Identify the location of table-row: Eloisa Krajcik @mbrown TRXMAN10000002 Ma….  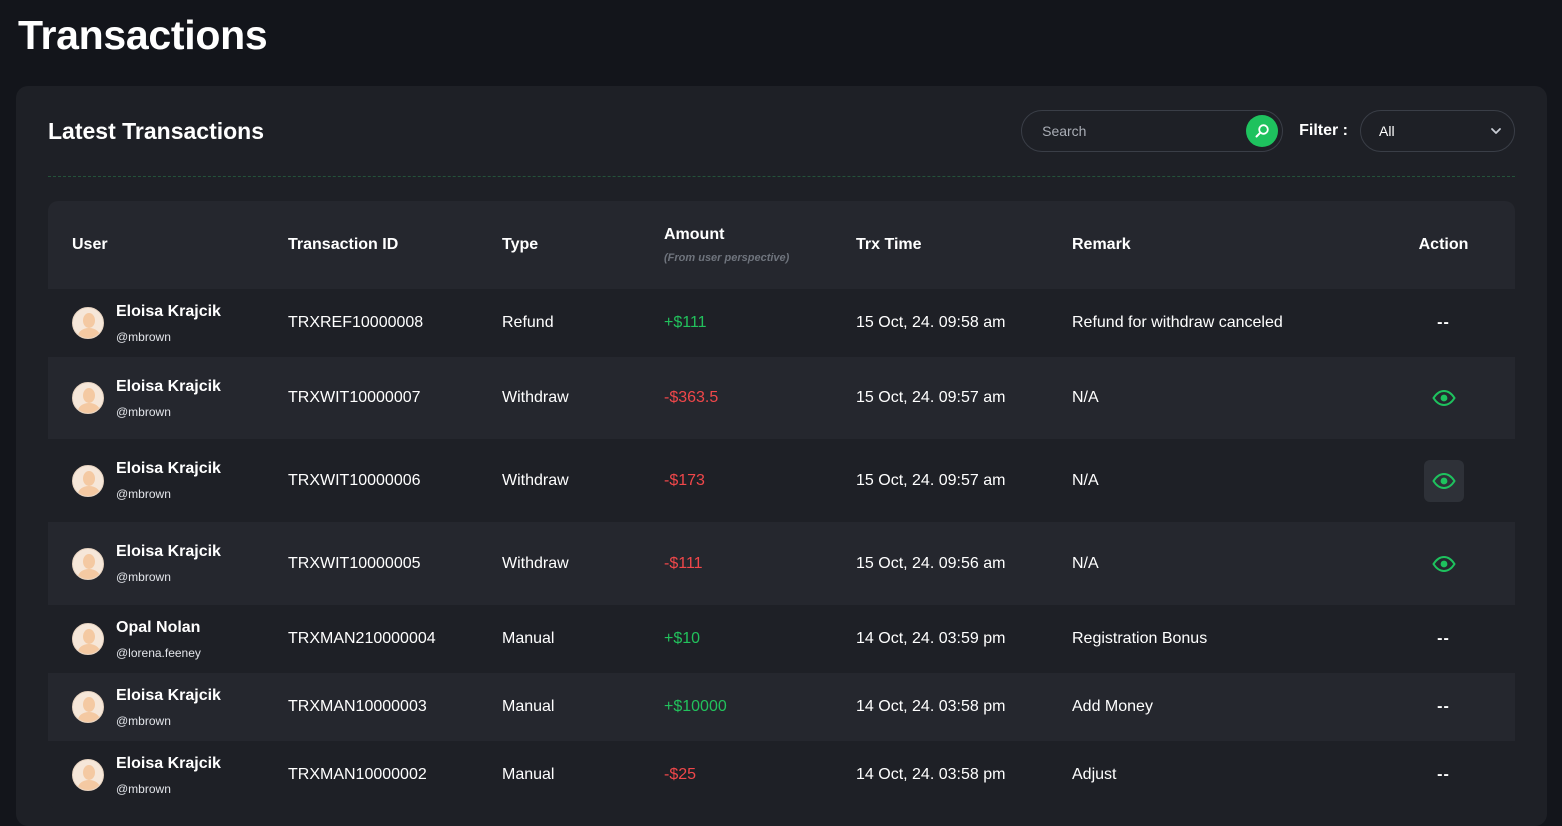
(781, 775).